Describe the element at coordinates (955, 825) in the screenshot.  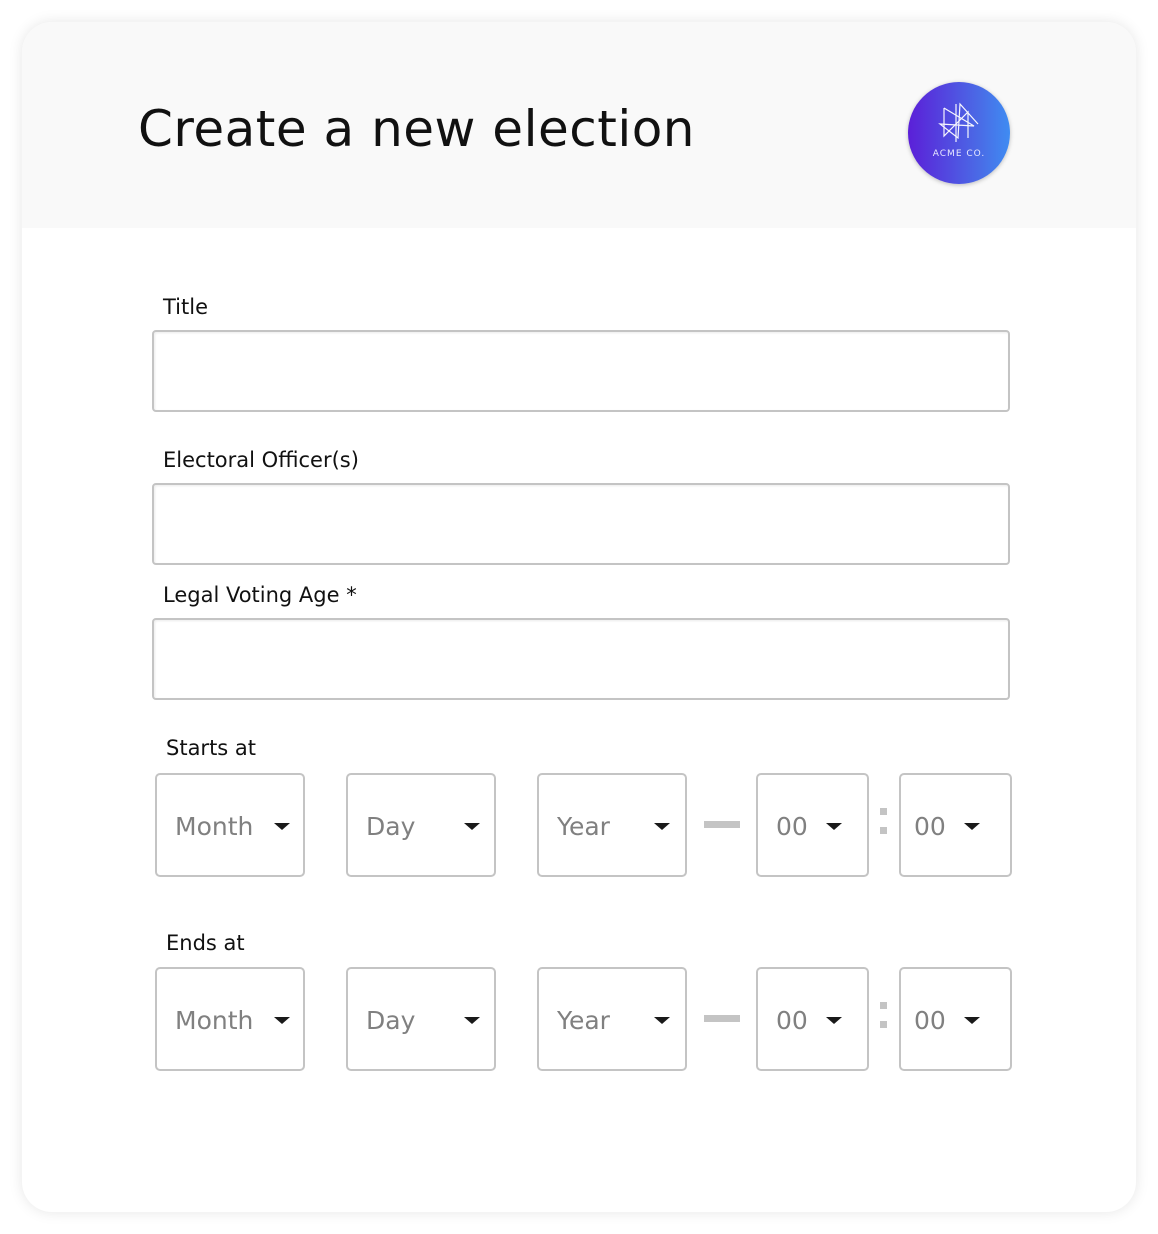
I see `starts-minute-select: 00` at that location.